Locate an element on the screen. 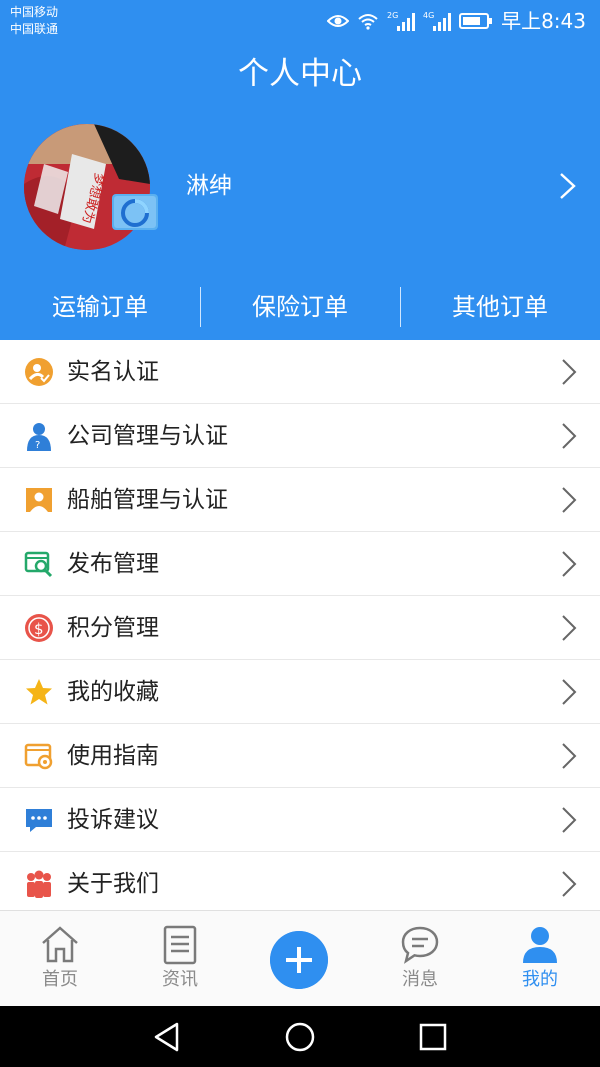 The width and height of the screenshot is (600, 1067). tab-label: 资讯 is located at coordinates (180, 979).